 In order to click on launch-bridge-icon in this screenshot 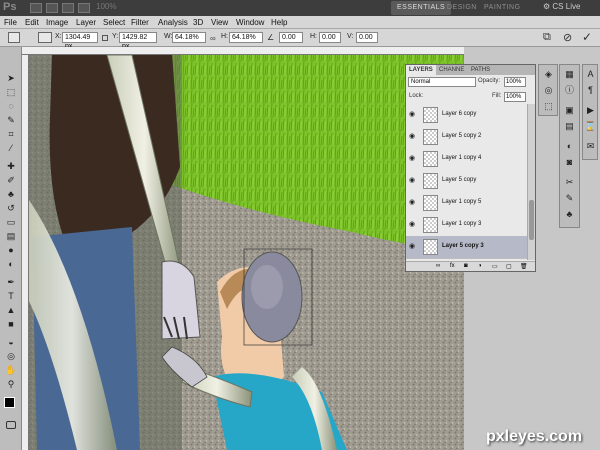, I will do `click(36, 8)`.